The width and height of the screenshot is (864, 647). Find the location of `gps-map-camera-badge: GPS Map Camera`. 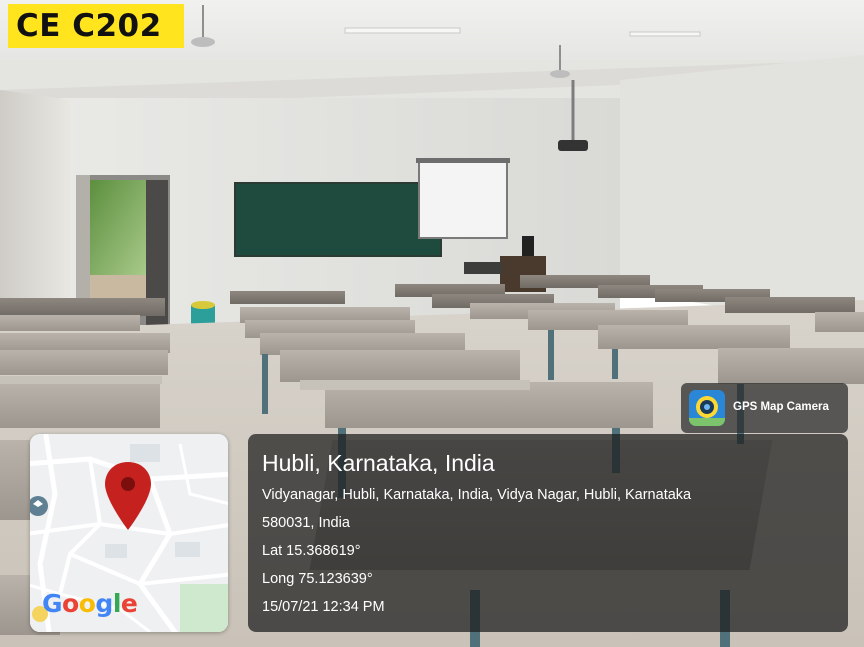

gps-map-camera-badge: GPS Map Camera is located at coordinates (764, 408).